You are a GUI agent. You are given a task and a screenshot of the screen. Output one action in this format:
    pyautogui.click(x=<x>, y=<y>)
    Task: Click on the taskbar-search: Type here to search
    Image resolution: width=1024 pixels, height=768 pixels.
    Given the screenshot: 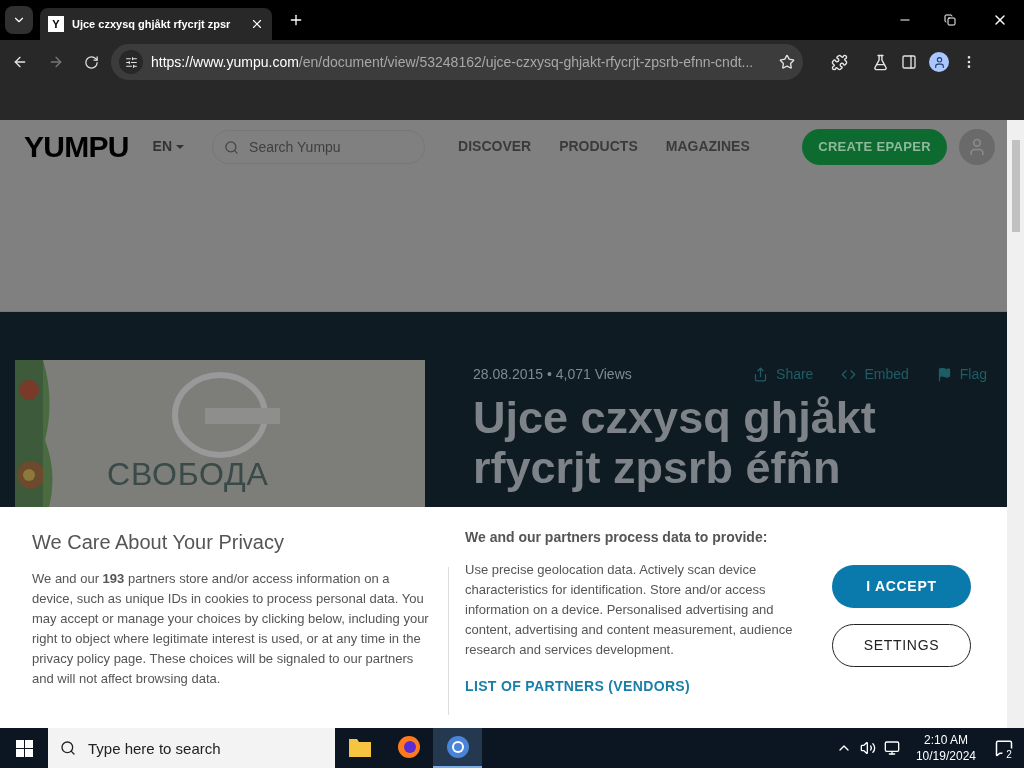 What is the action you would take?
    pyautogui.click(x=191, y=748)
    